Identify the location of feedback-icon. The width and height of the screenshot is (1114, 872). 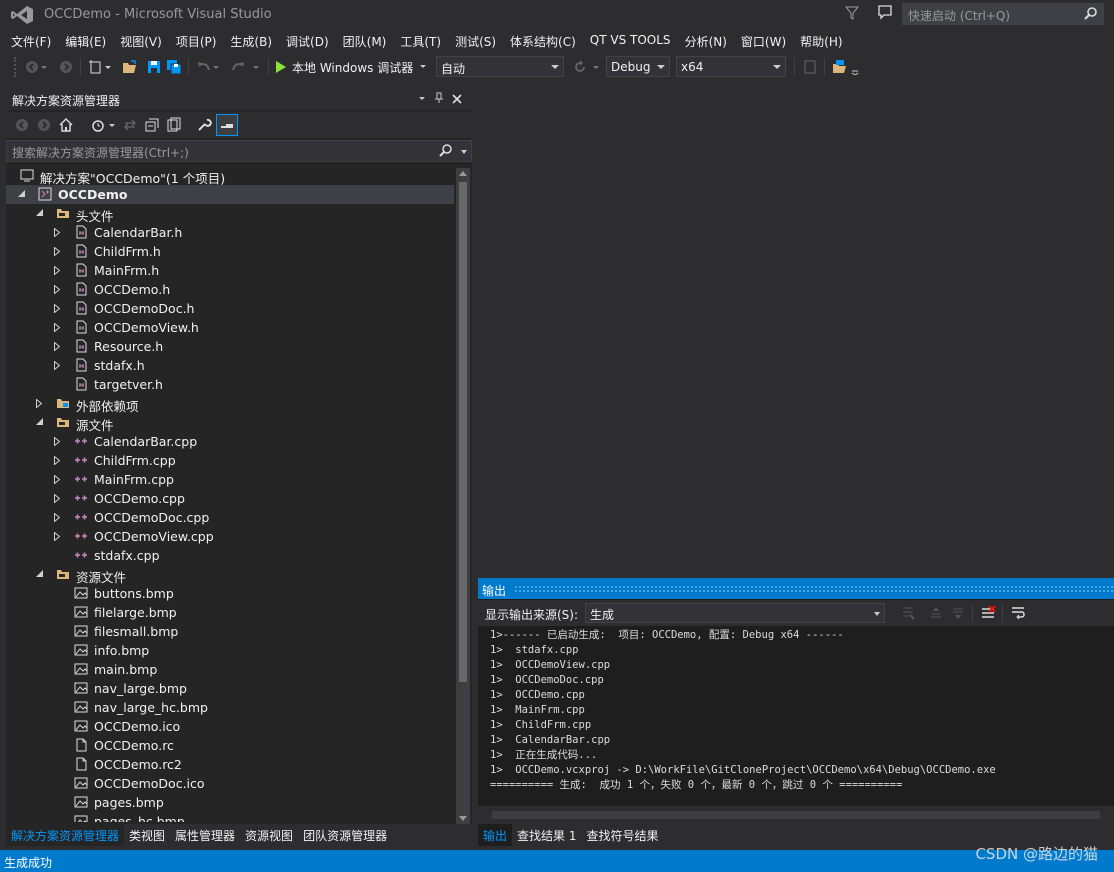
(885, 12).